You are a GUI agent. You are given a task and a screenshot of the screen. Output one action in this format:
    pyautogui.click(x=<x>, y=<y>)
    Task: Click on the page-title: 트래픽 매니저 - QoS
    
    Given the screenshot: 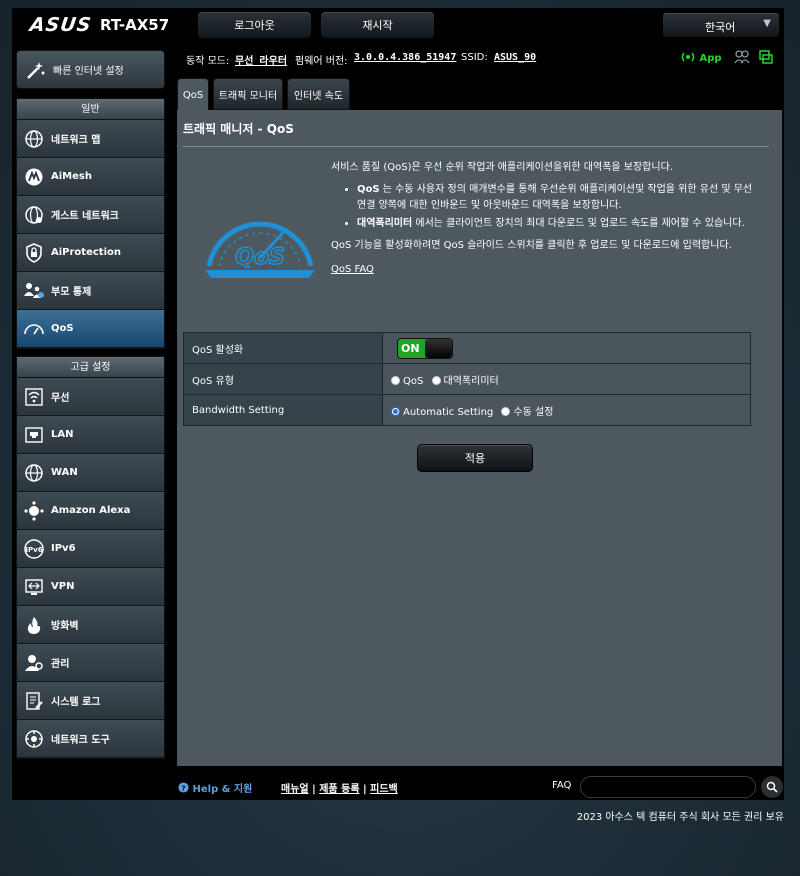 What is the action you would take?
    pyautogui.click(x=238, y=129)
    